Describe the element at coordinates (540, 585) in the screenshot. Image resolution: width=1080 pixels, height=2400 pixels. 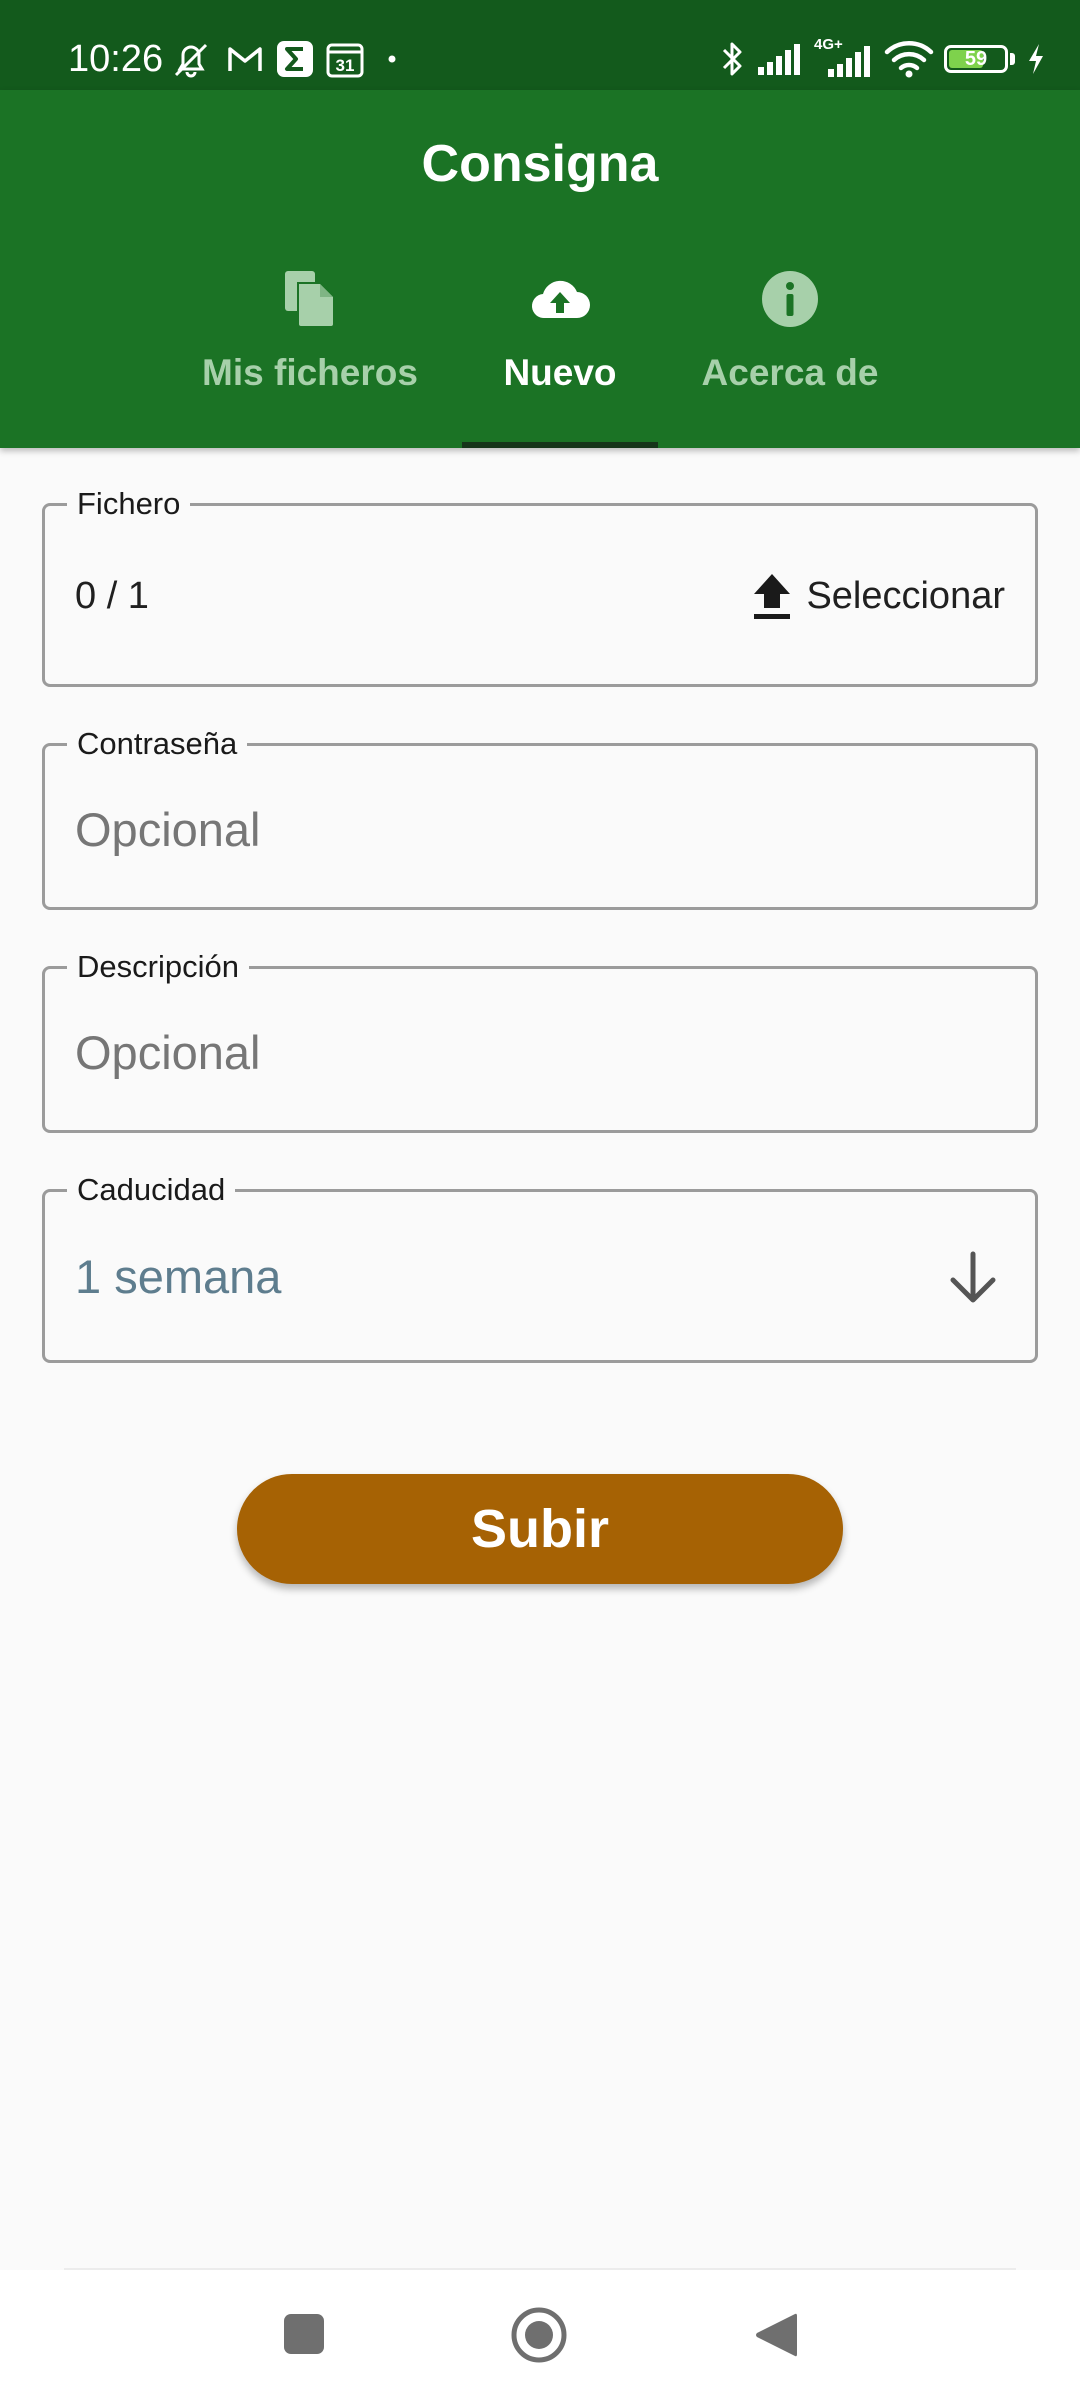
I see `file-field: Fichero 0 / 1 Seleccionar` at that location.